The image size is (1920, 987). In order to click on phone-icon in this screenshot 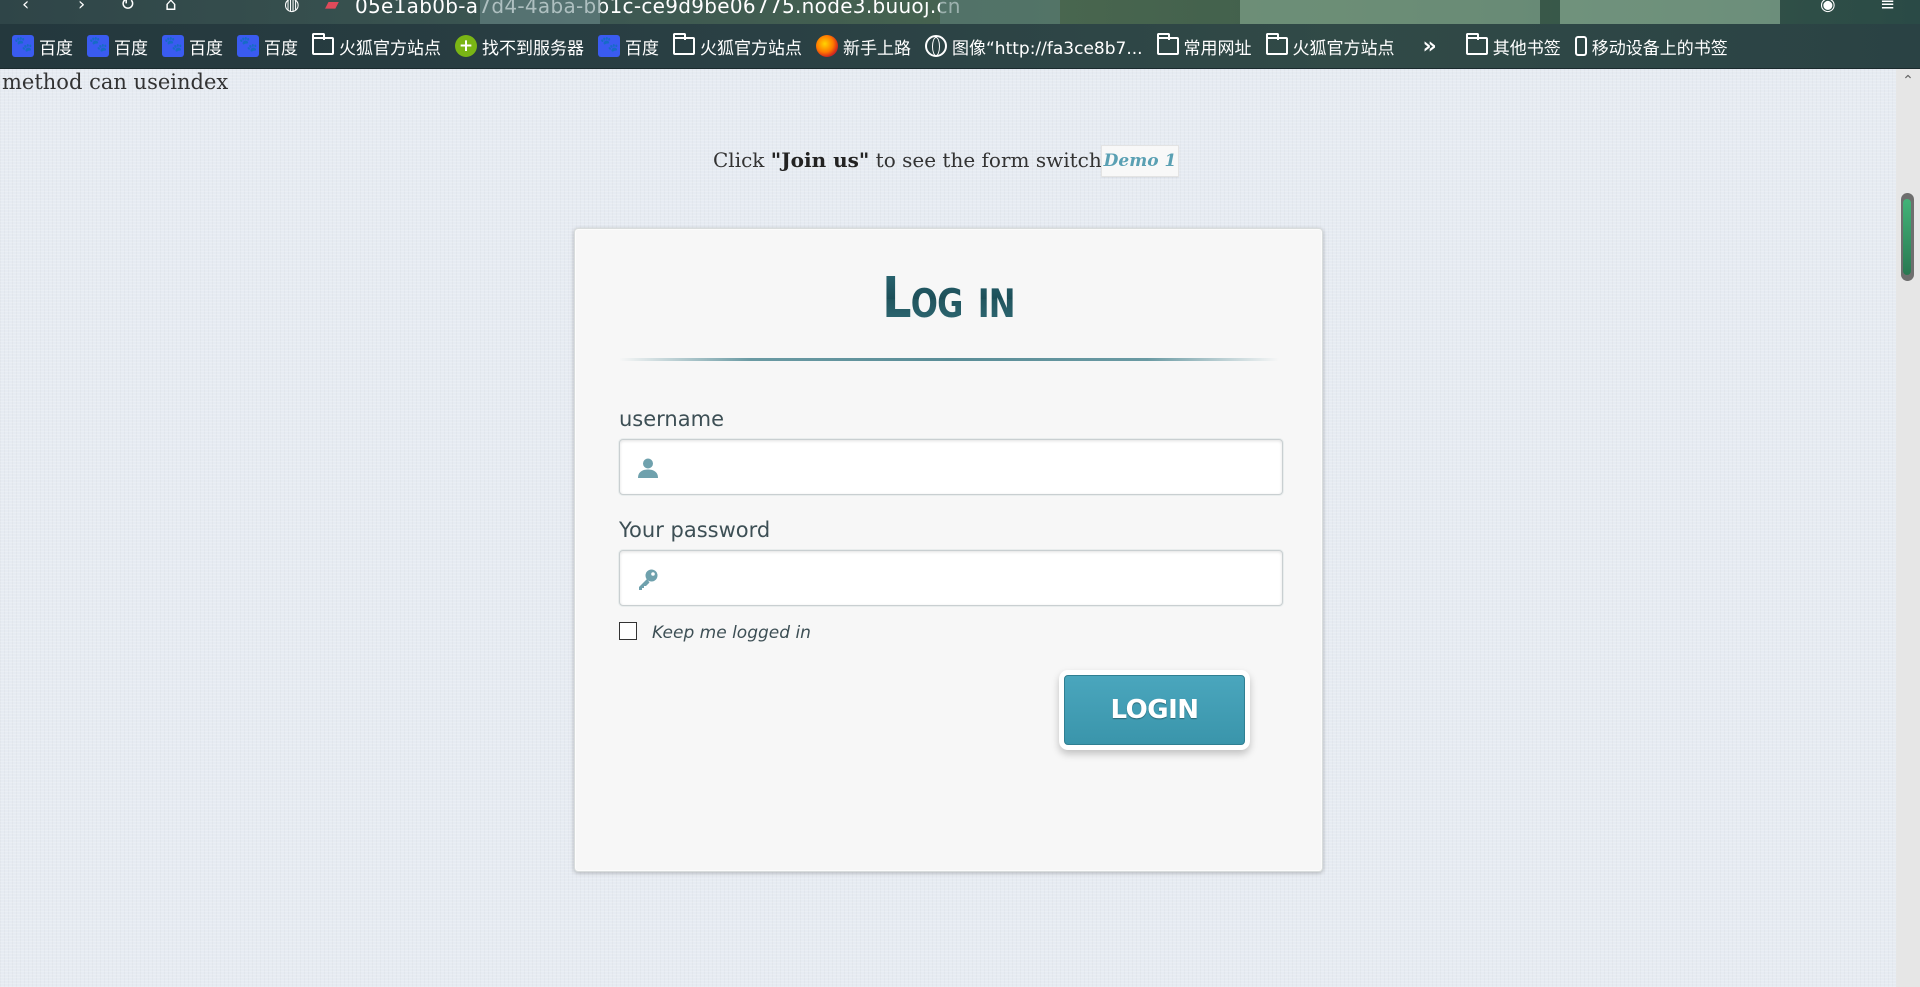, I will do `click(1580, 46)`.